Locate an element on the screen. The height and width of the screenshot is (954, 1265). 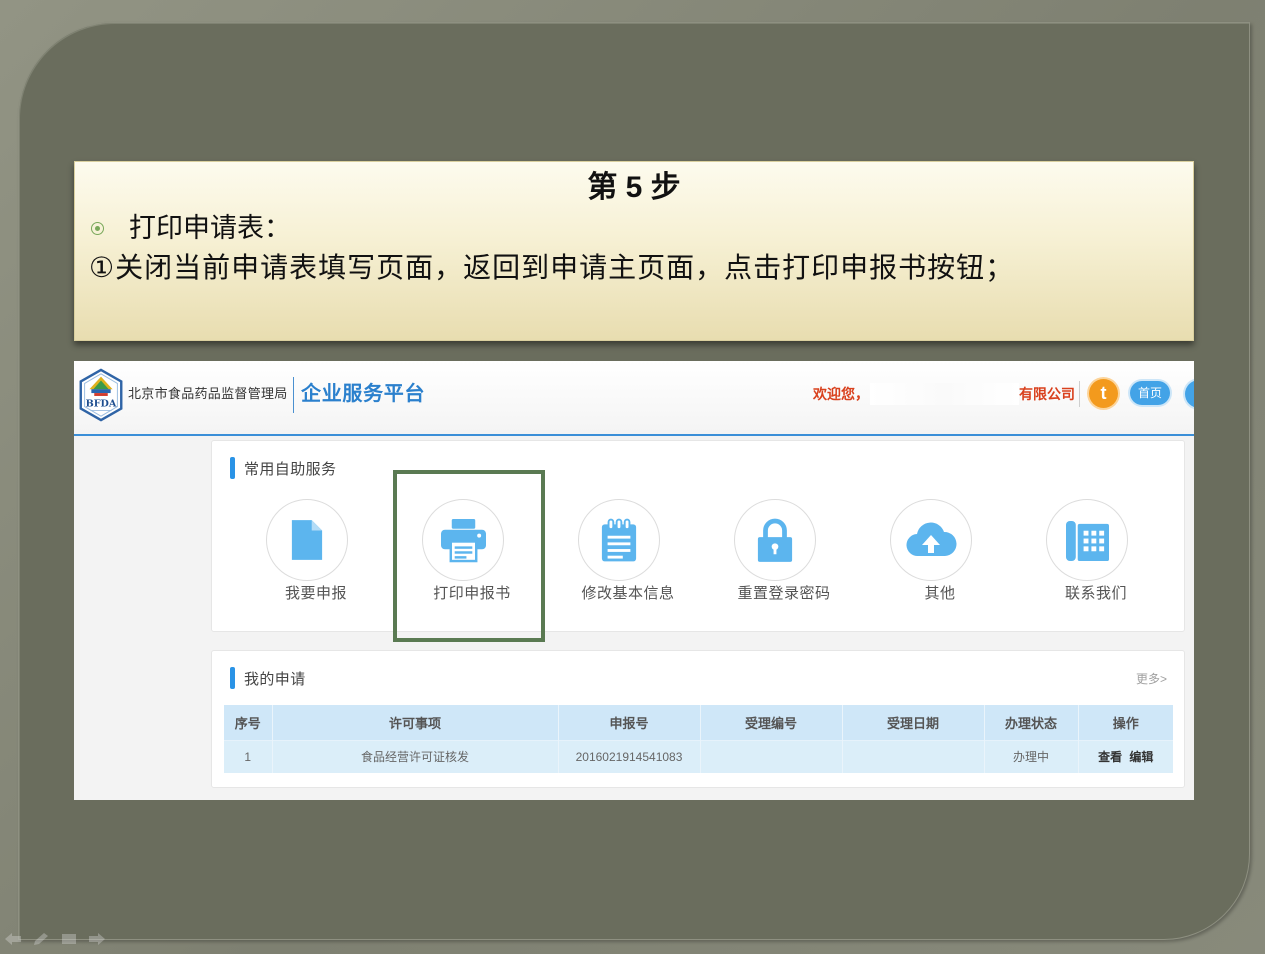
logo-text: BFDA is located at coordinates (101, 404).